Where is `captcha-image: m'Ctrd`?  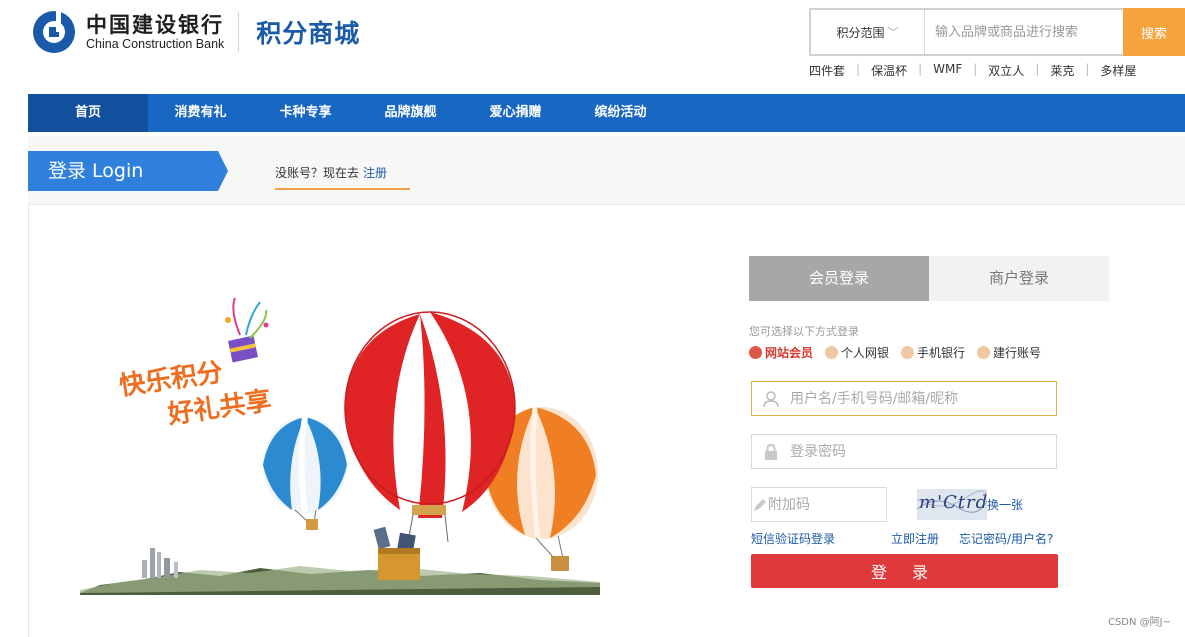 captcha-image: m'Ctrd is located at coordinates (952, 504).